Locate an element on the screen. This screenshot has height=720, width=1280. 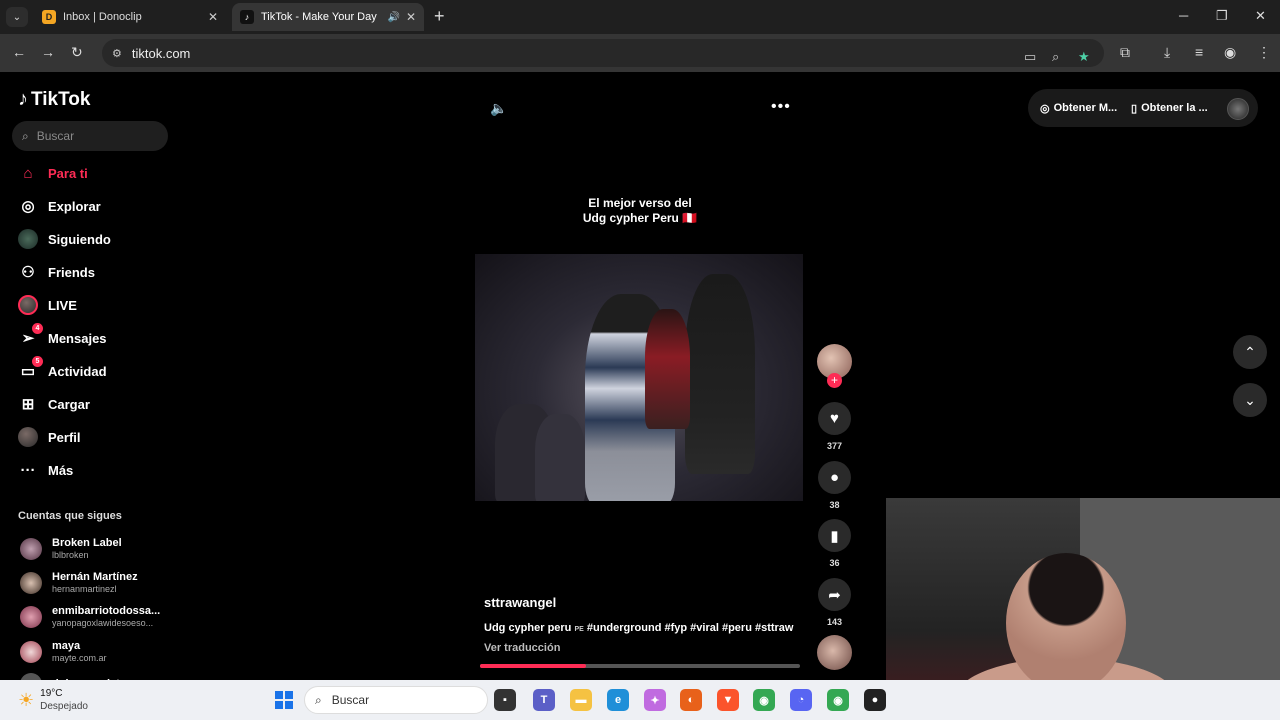
nav-perfil: Perfil is located at coordinates (49, 437).